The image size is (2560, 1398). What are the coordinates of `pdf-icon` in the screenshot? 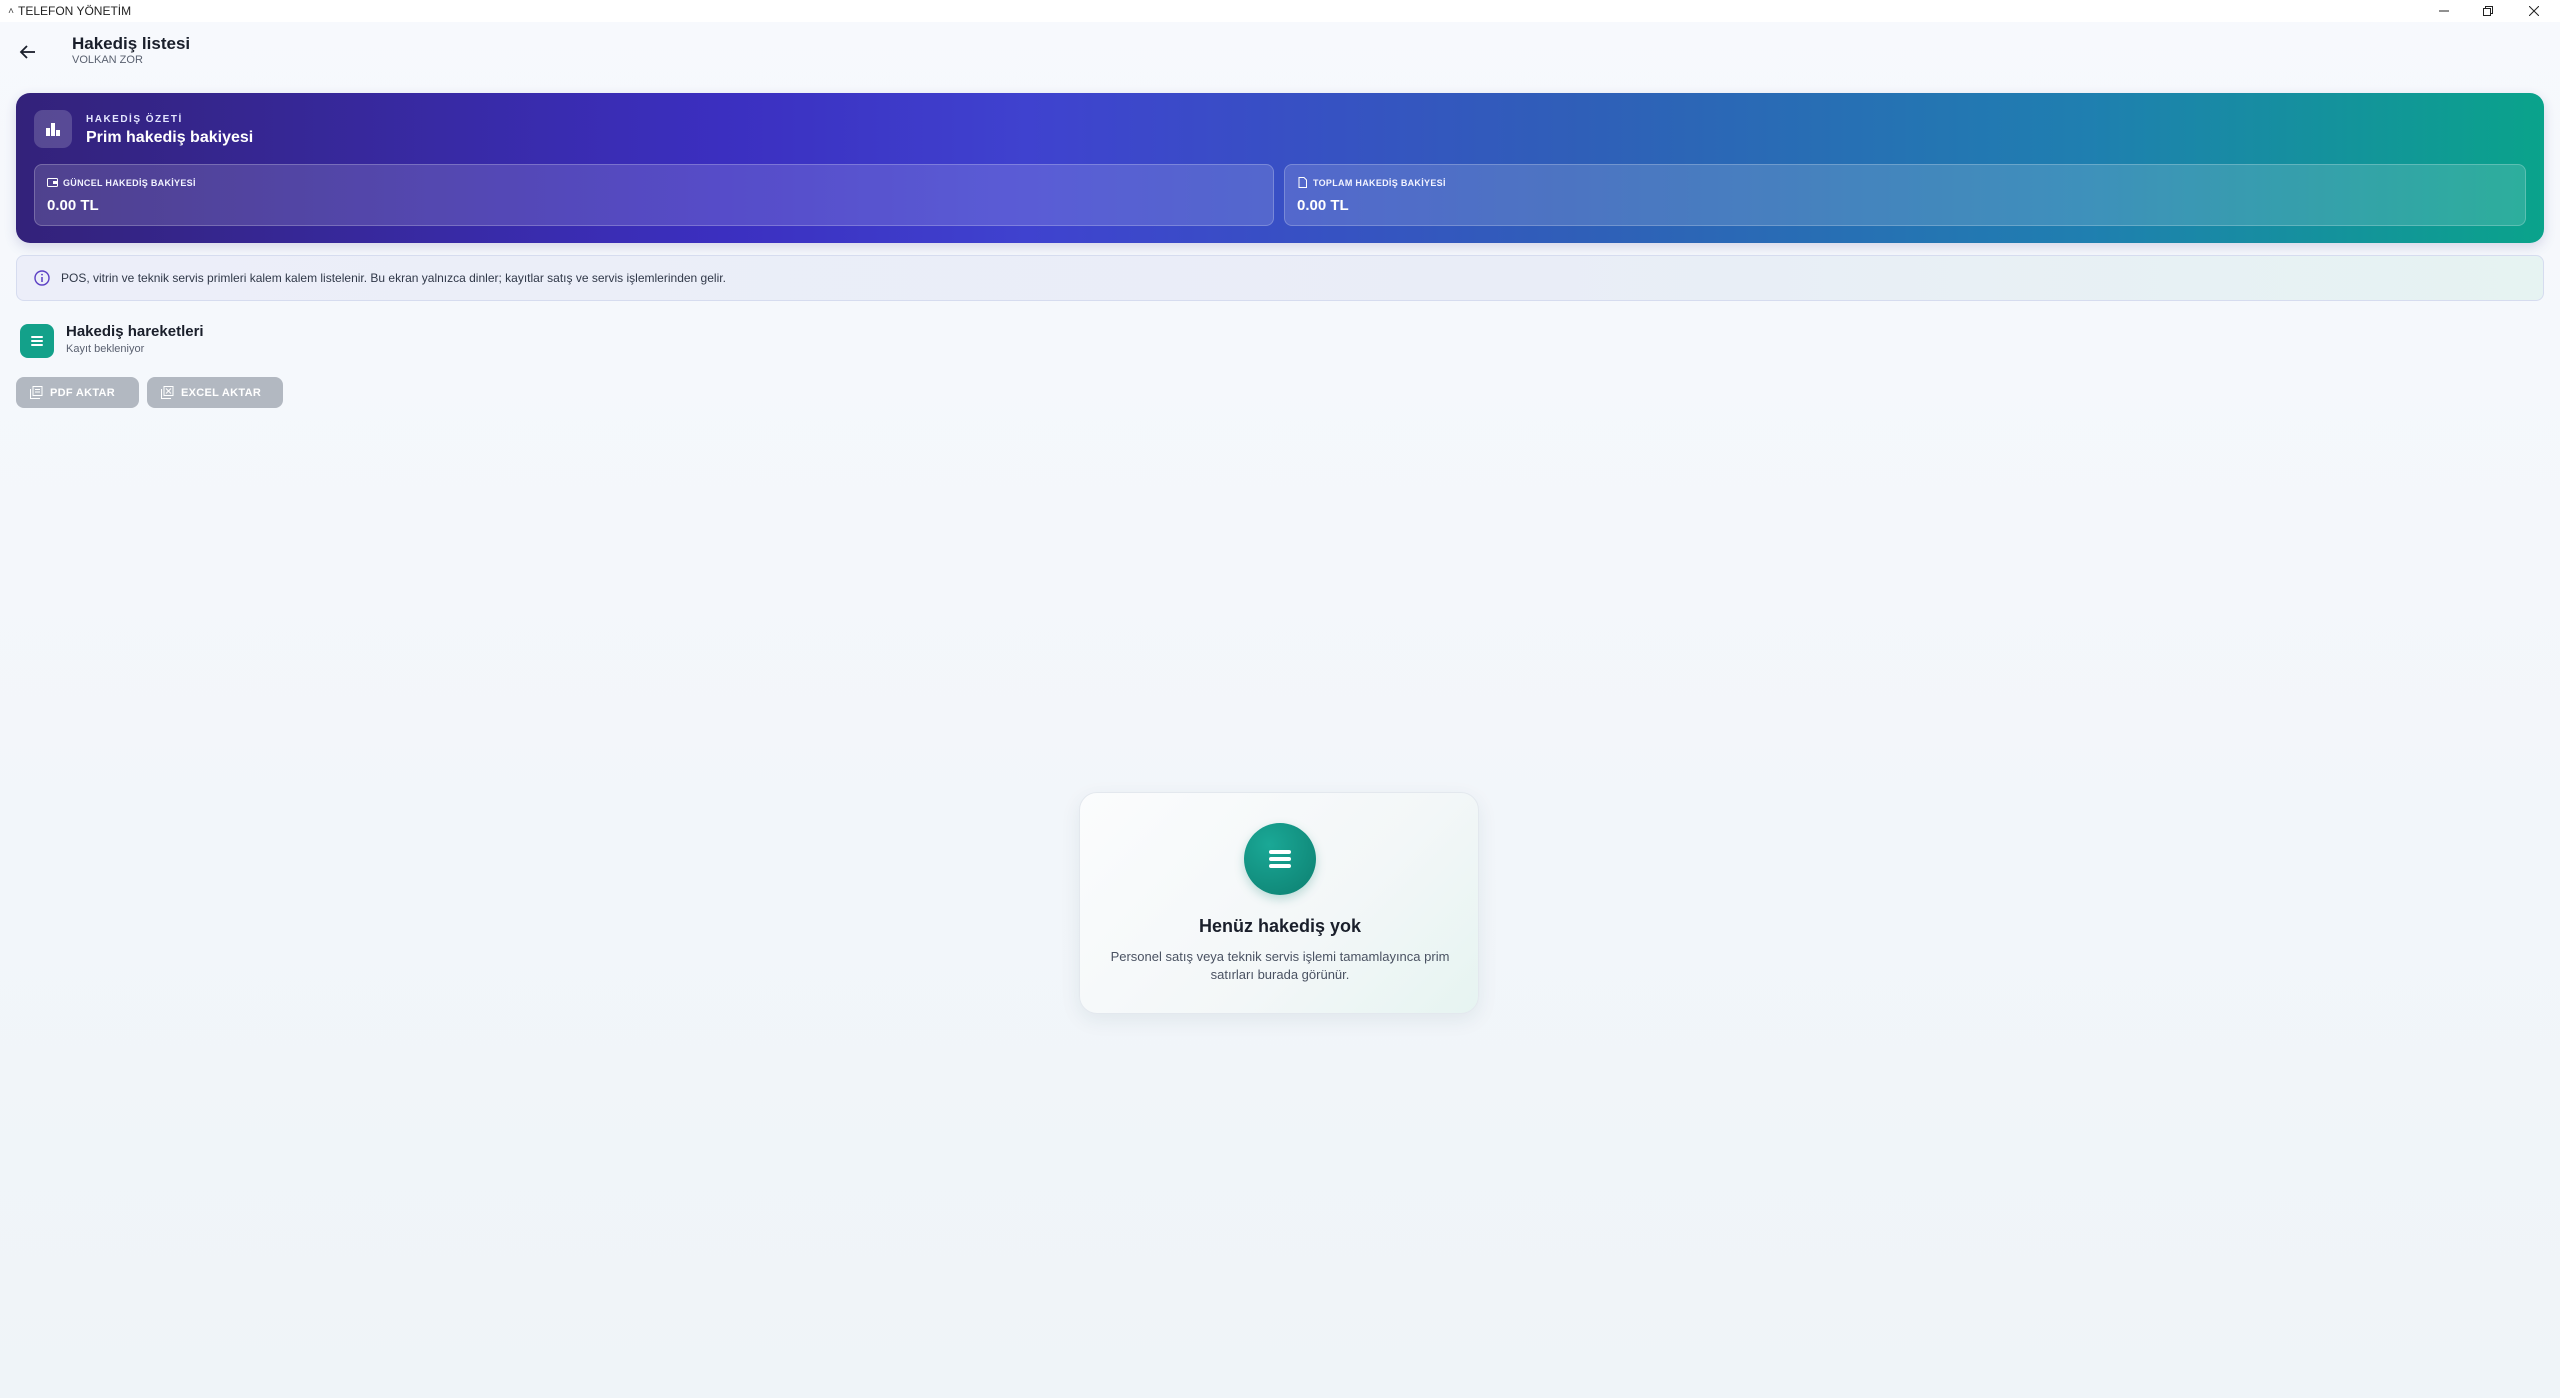 It's located at (36, 392).